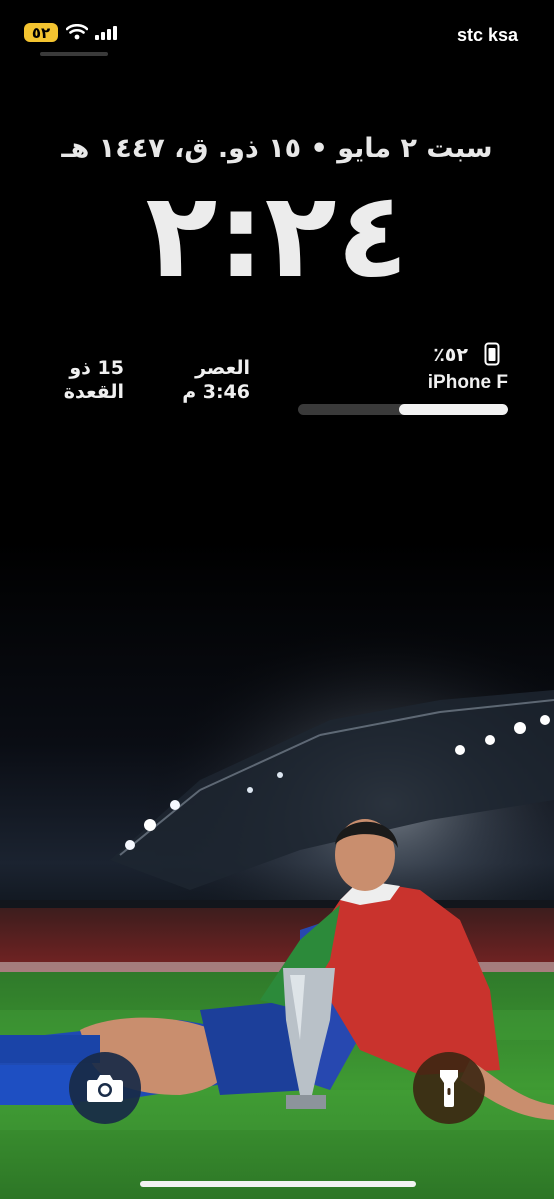  I want to click on iphone-icon, so click(492, 354).